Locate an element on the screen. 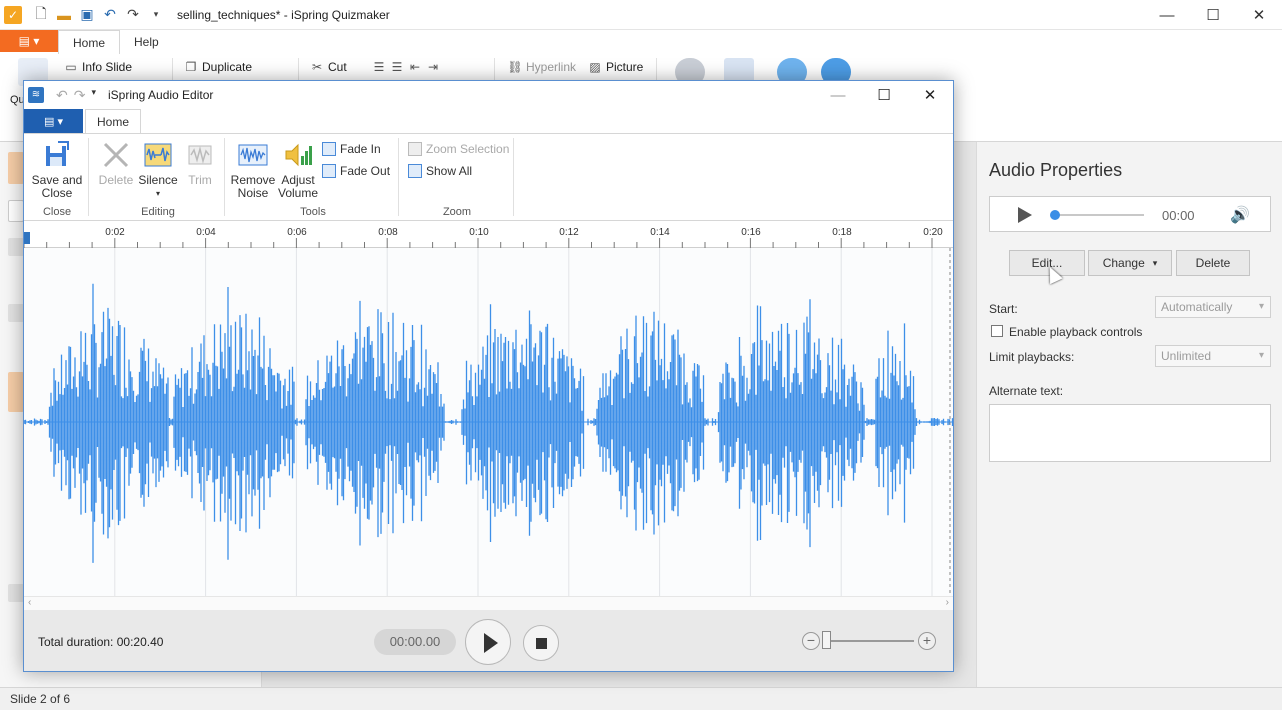 The width and height of the screenshot is (1282, 710). save-close-icon is located at coordinates (57, 155).